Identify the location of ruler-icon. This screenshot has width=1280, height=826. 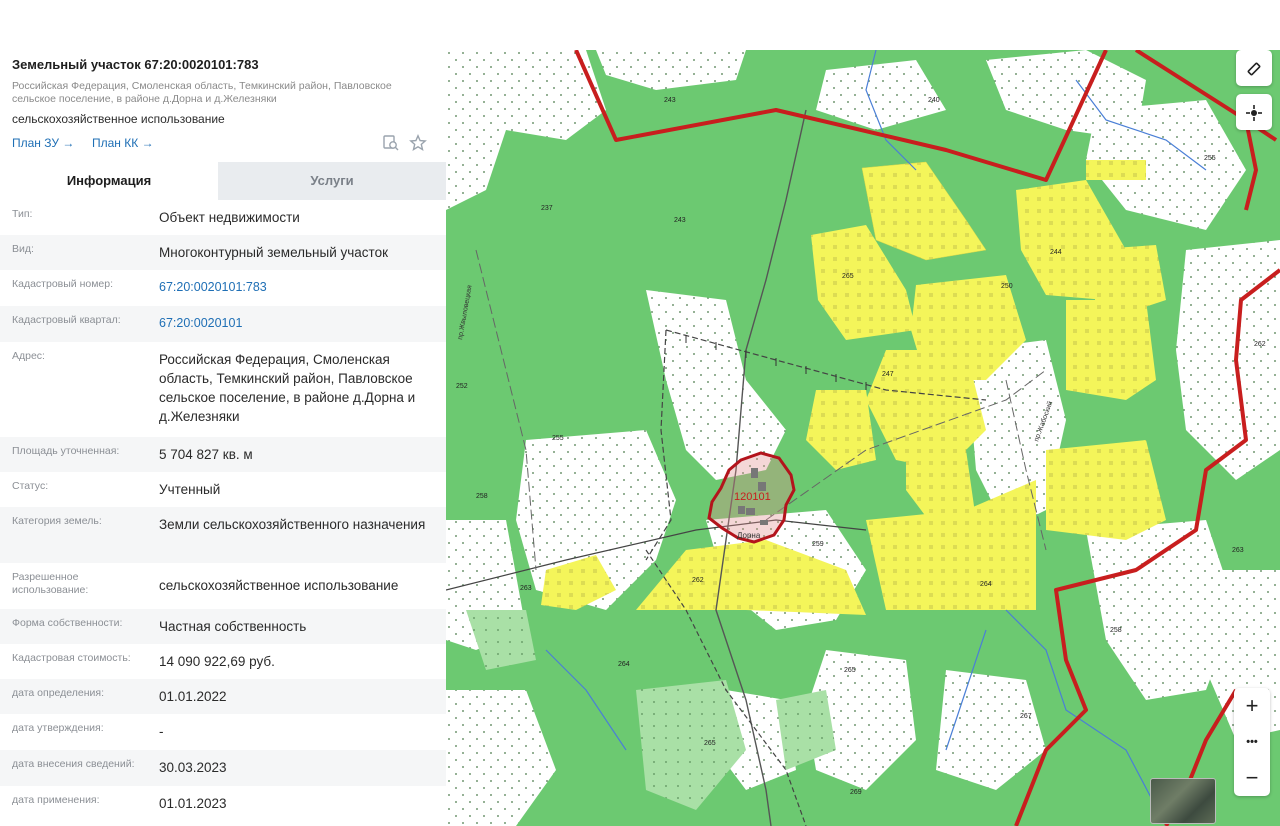
(1254, 68).